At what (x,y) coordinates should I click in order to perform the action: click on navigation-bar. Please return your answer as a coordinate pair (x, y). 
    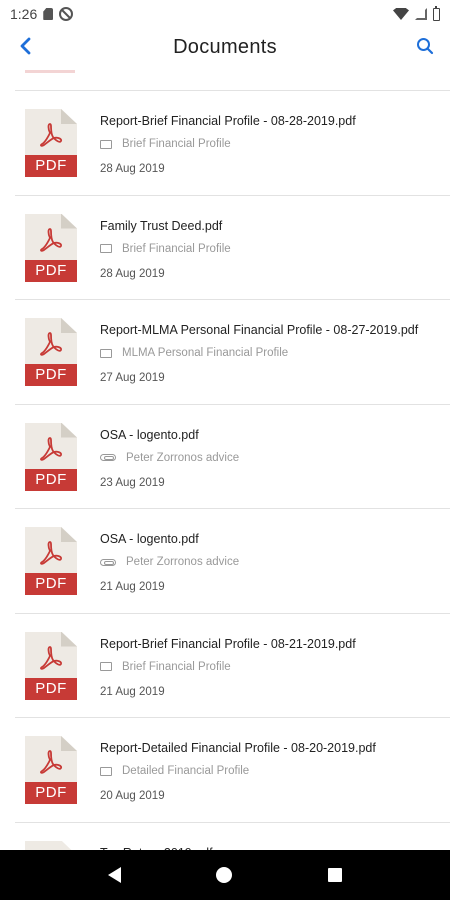
    Looking at the image, I should click on (225, 875).